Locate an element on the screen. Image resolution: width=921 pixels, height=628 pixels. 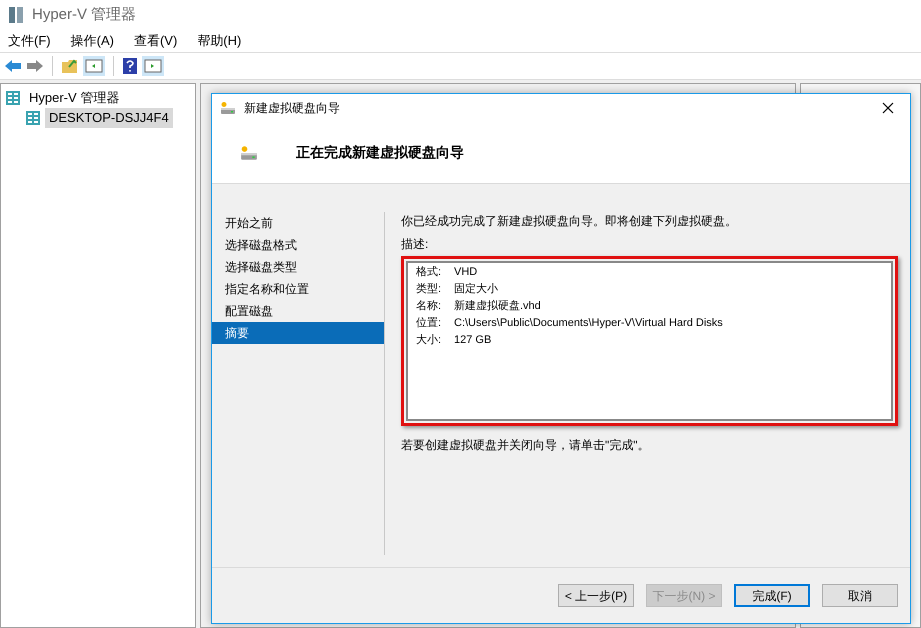
tree-item: Hyper-V 管理器 is located at coordinates (74, 98).